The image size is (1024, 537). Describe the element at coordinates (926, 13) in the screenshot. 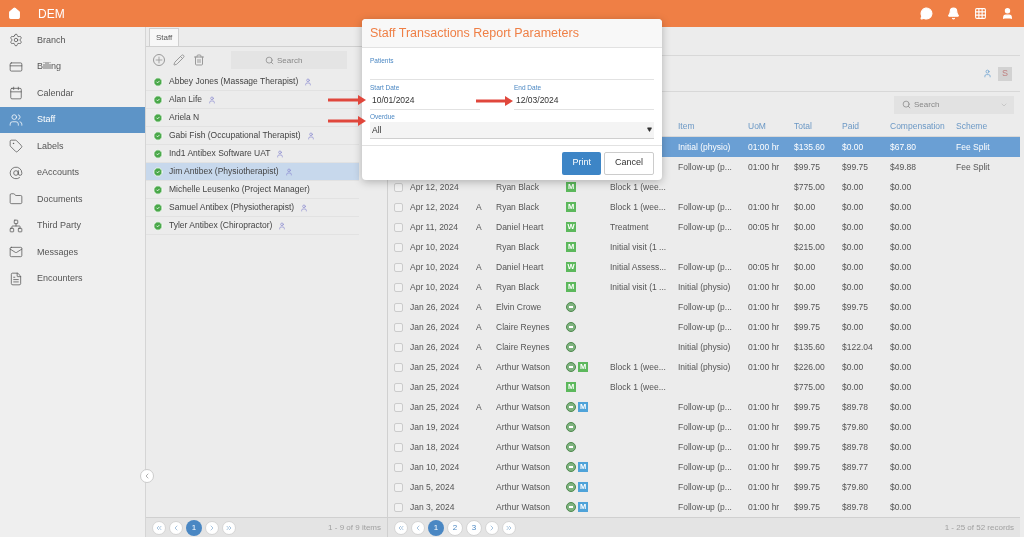

I see `chat-button` at that location.